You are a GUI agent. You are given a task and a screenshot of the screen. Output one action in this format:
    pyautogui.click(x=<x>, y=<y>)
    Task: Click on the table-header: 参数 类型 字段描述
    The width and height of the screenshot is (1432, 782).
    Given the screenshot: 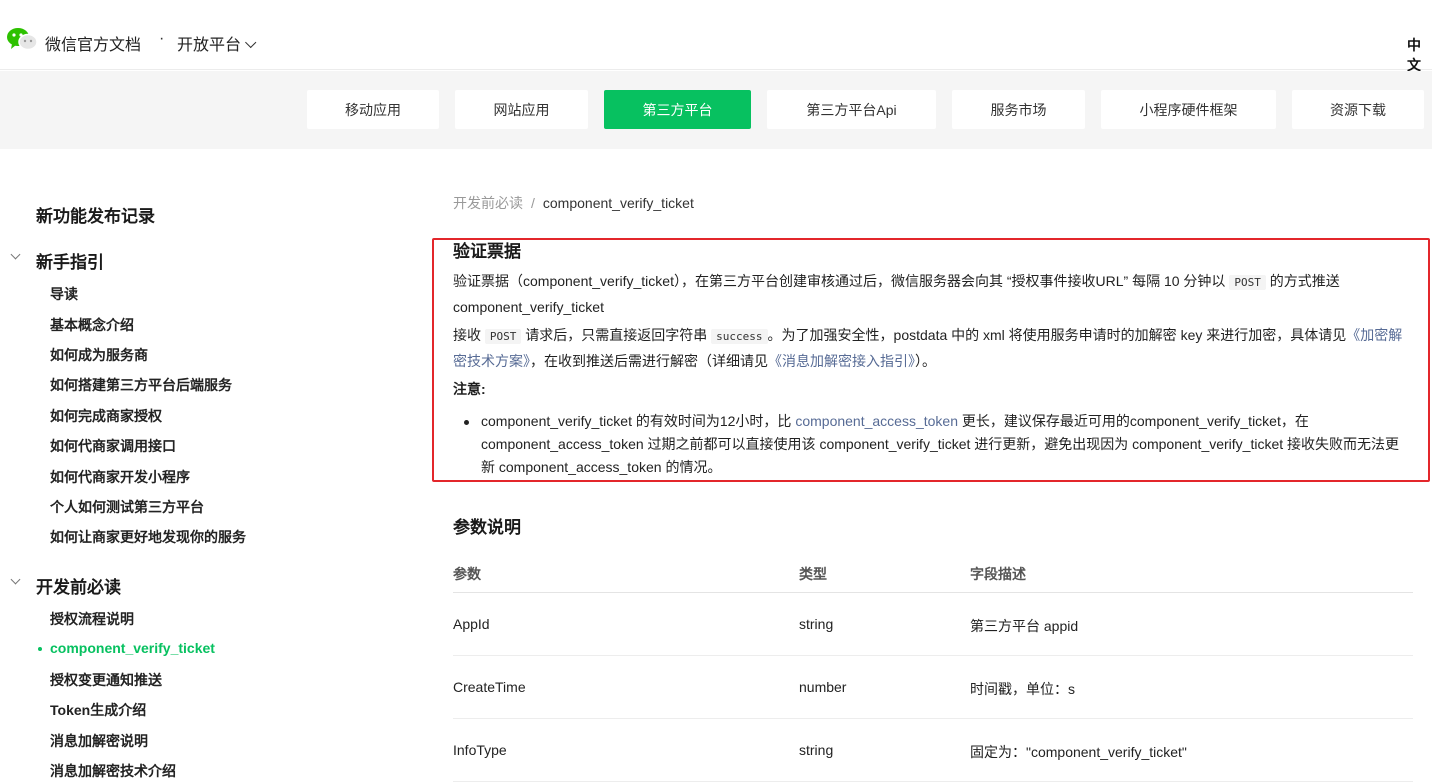 What is the action you would take?
    pyautogui.click(x=933, y=577)
    